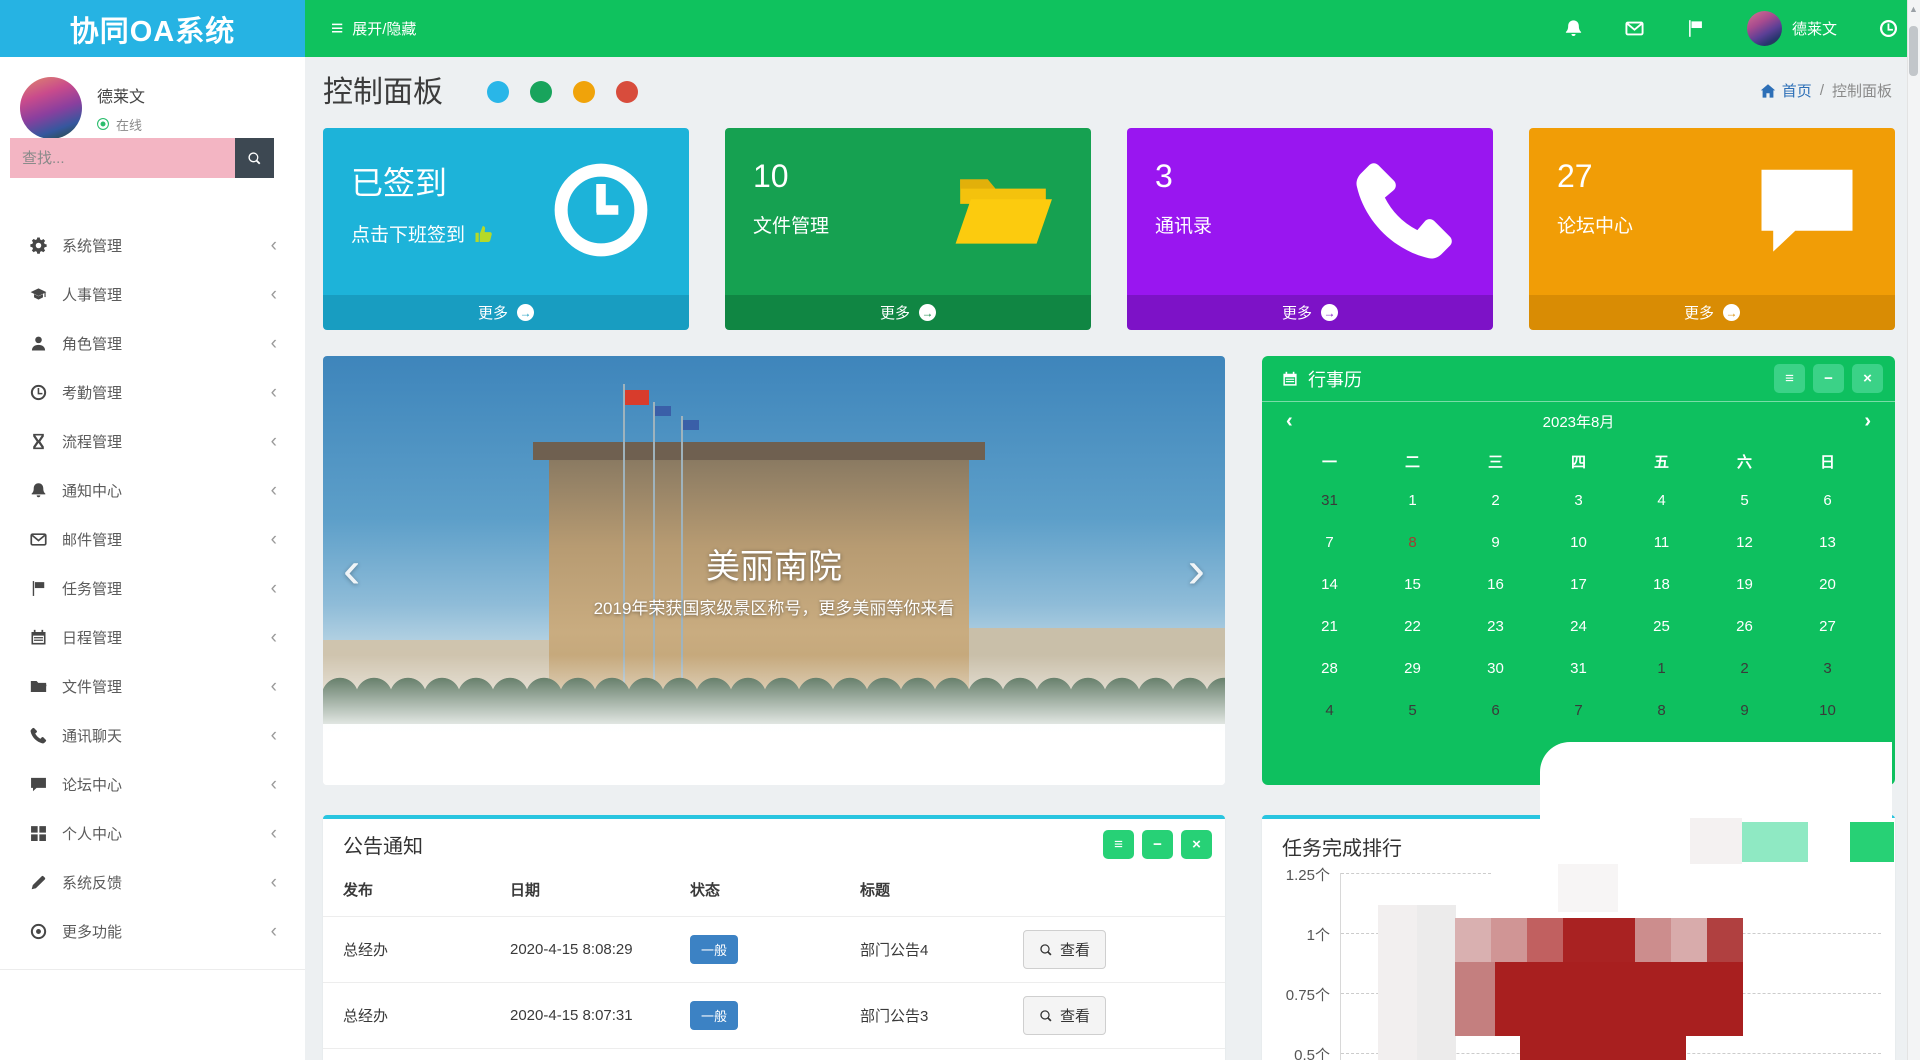 The height and width of the screenshot is (1060, 1920). Describe the element at coordinates (373, 28) in the screenshot. I see `sidebar-toggle-button: ≡ 展开/隐藏` at that location.